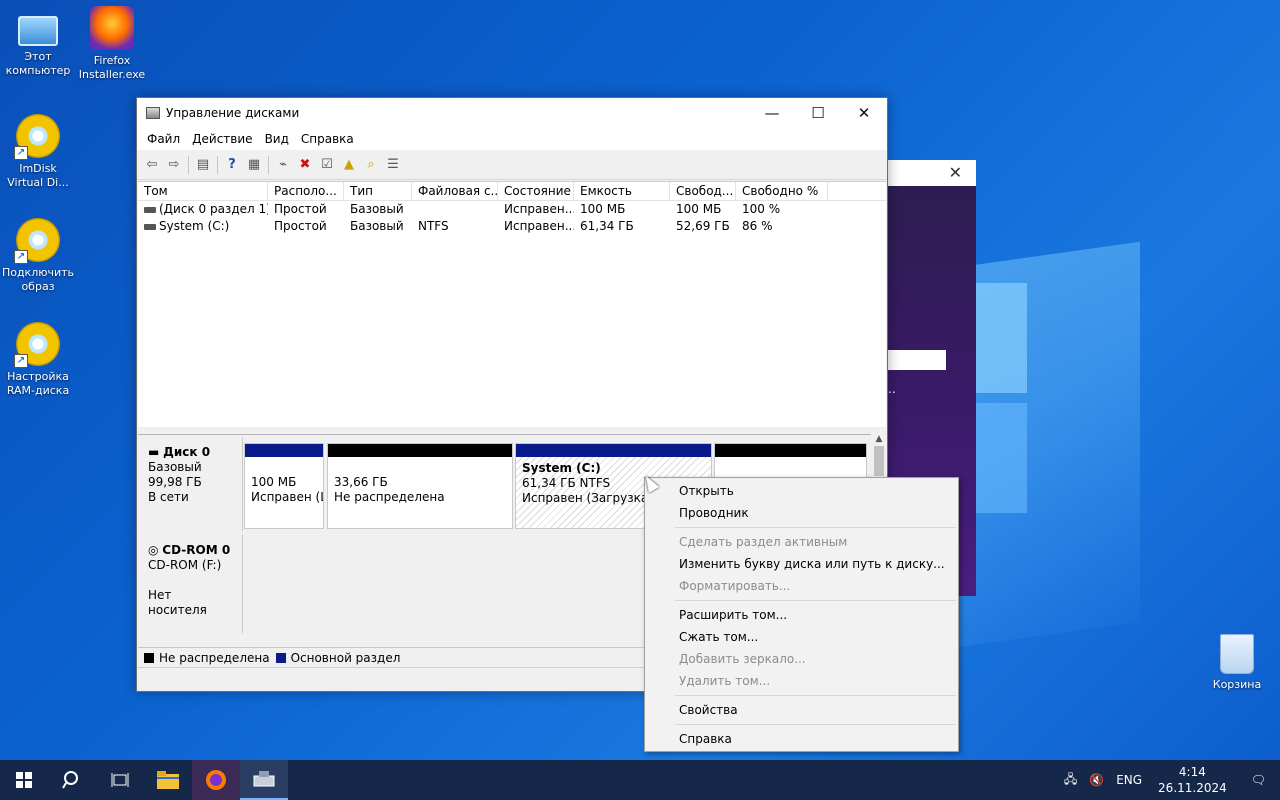 The image size is (1280, 800). I want to click on menu-item-help: Справка, so click(801, 739).